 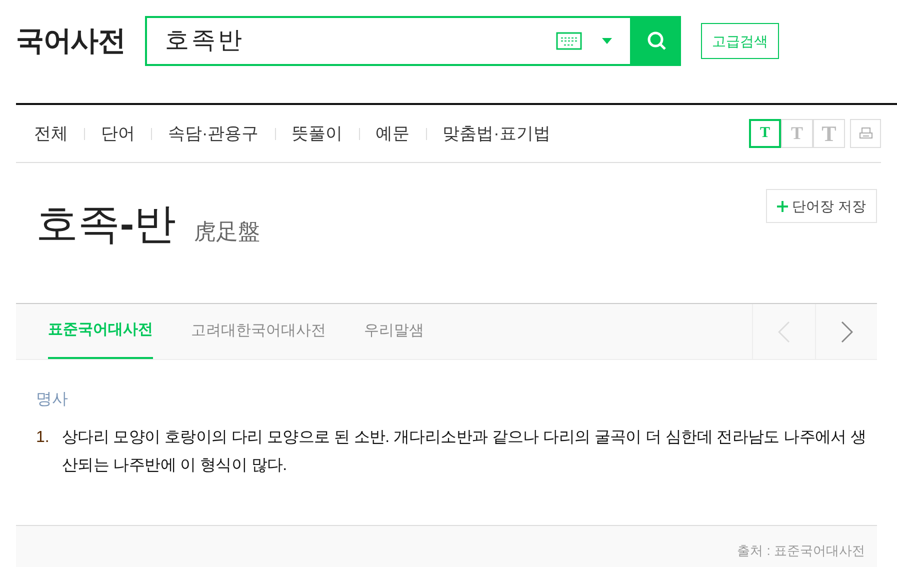 What do you see at coordinates (106, 224) in the screenshot?
I see `headword: 호족-반` at bounding box center [106, 224].